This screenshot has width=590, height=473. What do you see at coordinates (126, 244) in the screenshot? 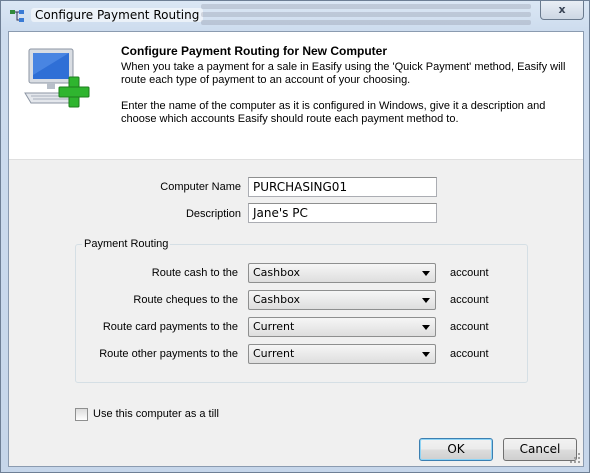
I see `payment-routing-group-label: Payment Routing` at bounding box center [126, 244].